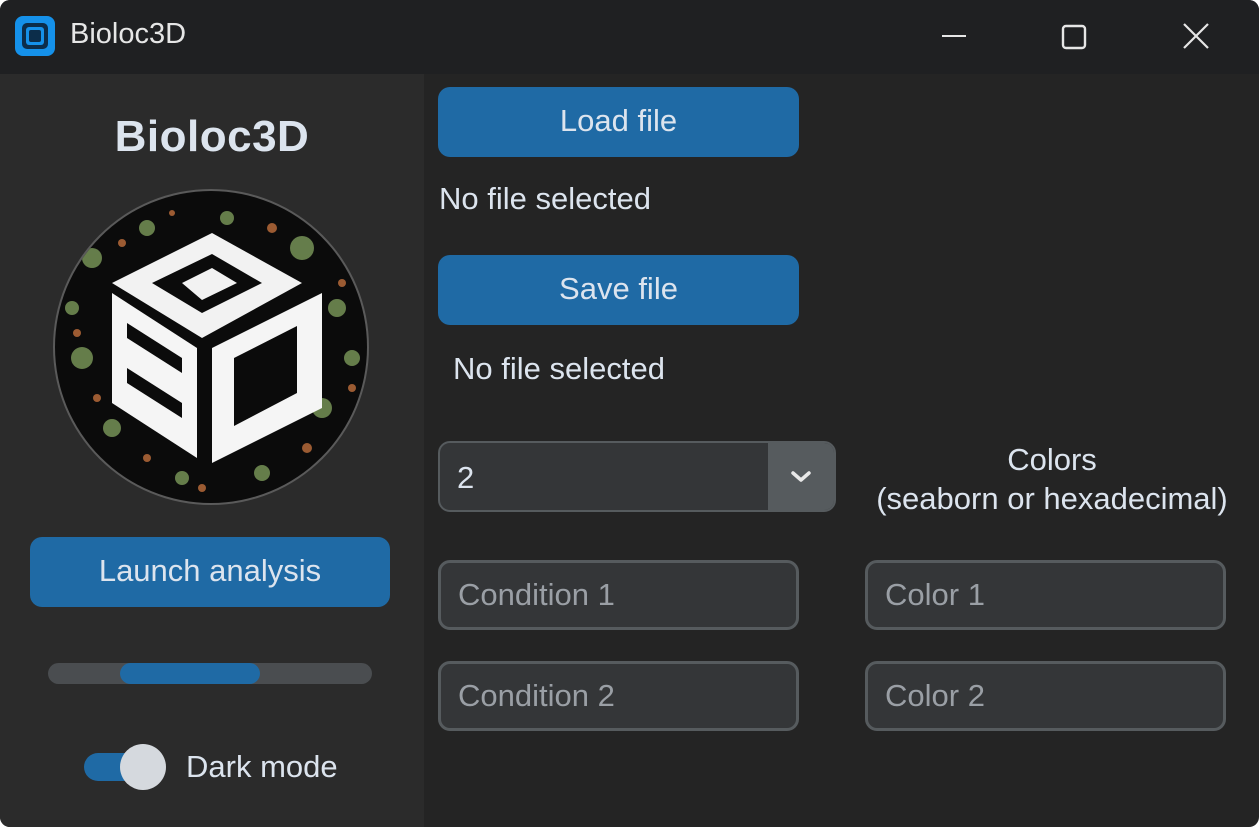 This screenshot has height=827, width=1259. What do you see at coordinates (618, 122) in the screenshot?
I see `load-file-button: Load file` at bounding box center [618, 122].